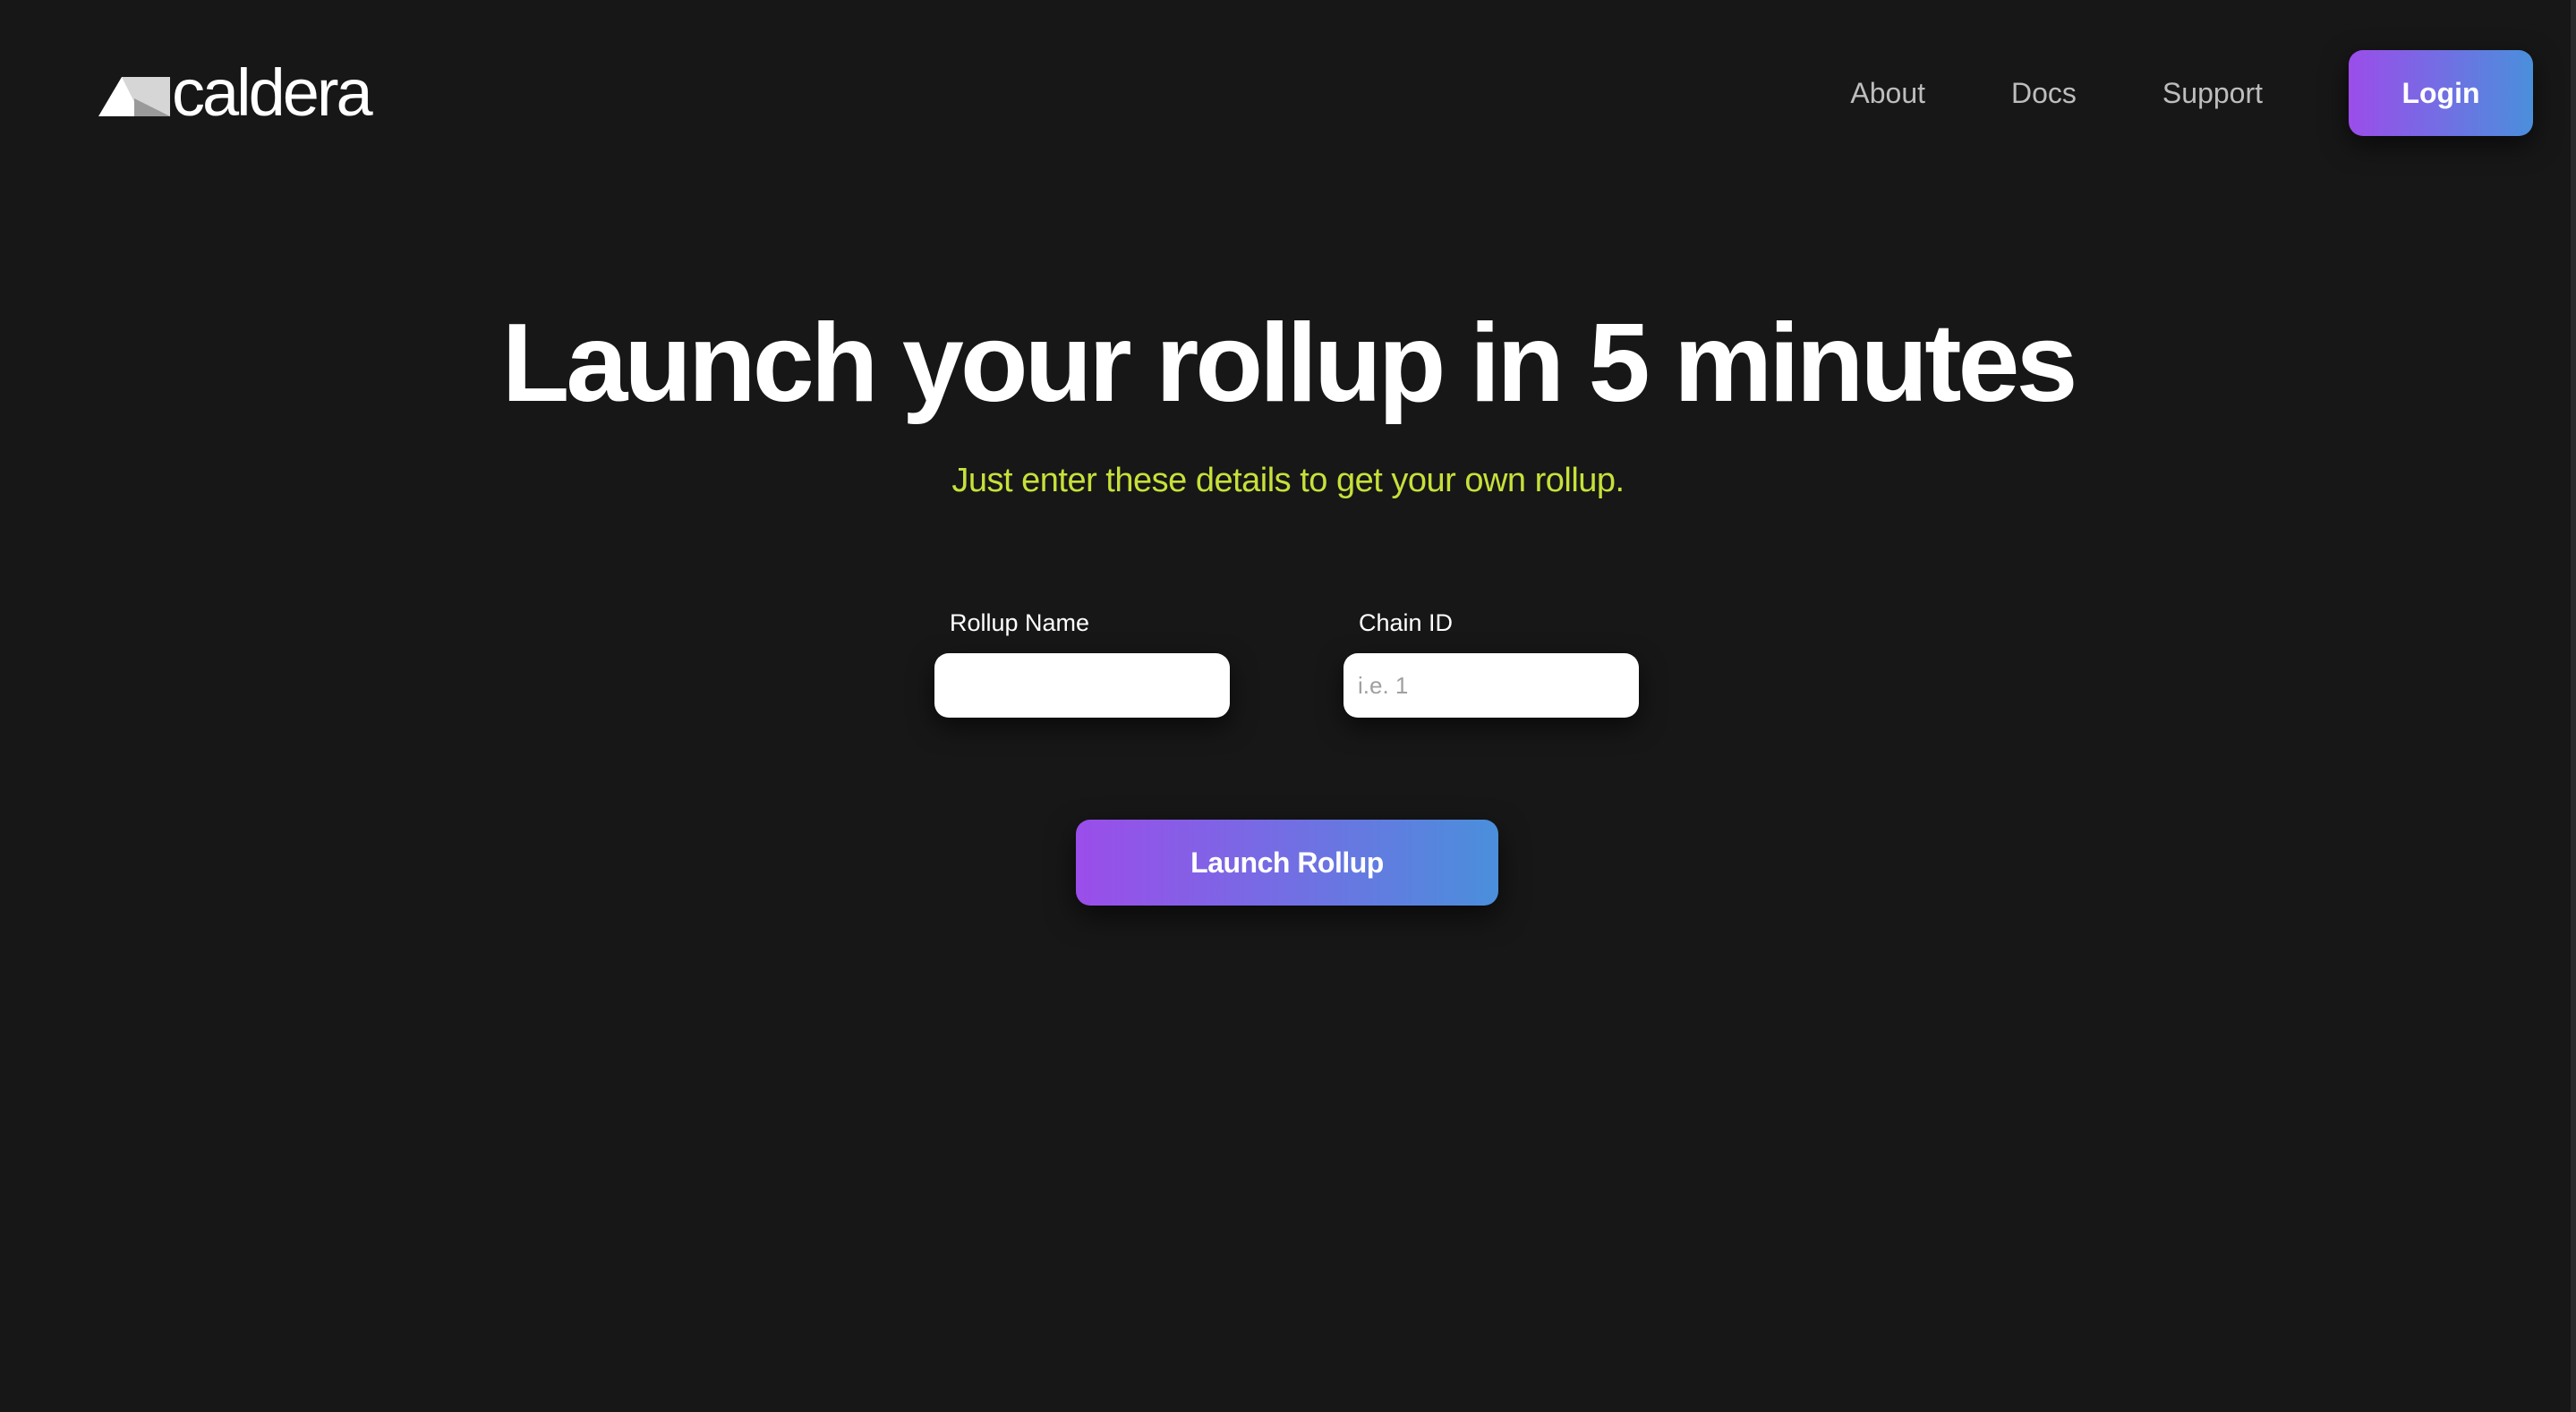 The width and height of the screenshot is (2576, 1412). I want to click on logo-wordmark: caldera, so click(272, 93).